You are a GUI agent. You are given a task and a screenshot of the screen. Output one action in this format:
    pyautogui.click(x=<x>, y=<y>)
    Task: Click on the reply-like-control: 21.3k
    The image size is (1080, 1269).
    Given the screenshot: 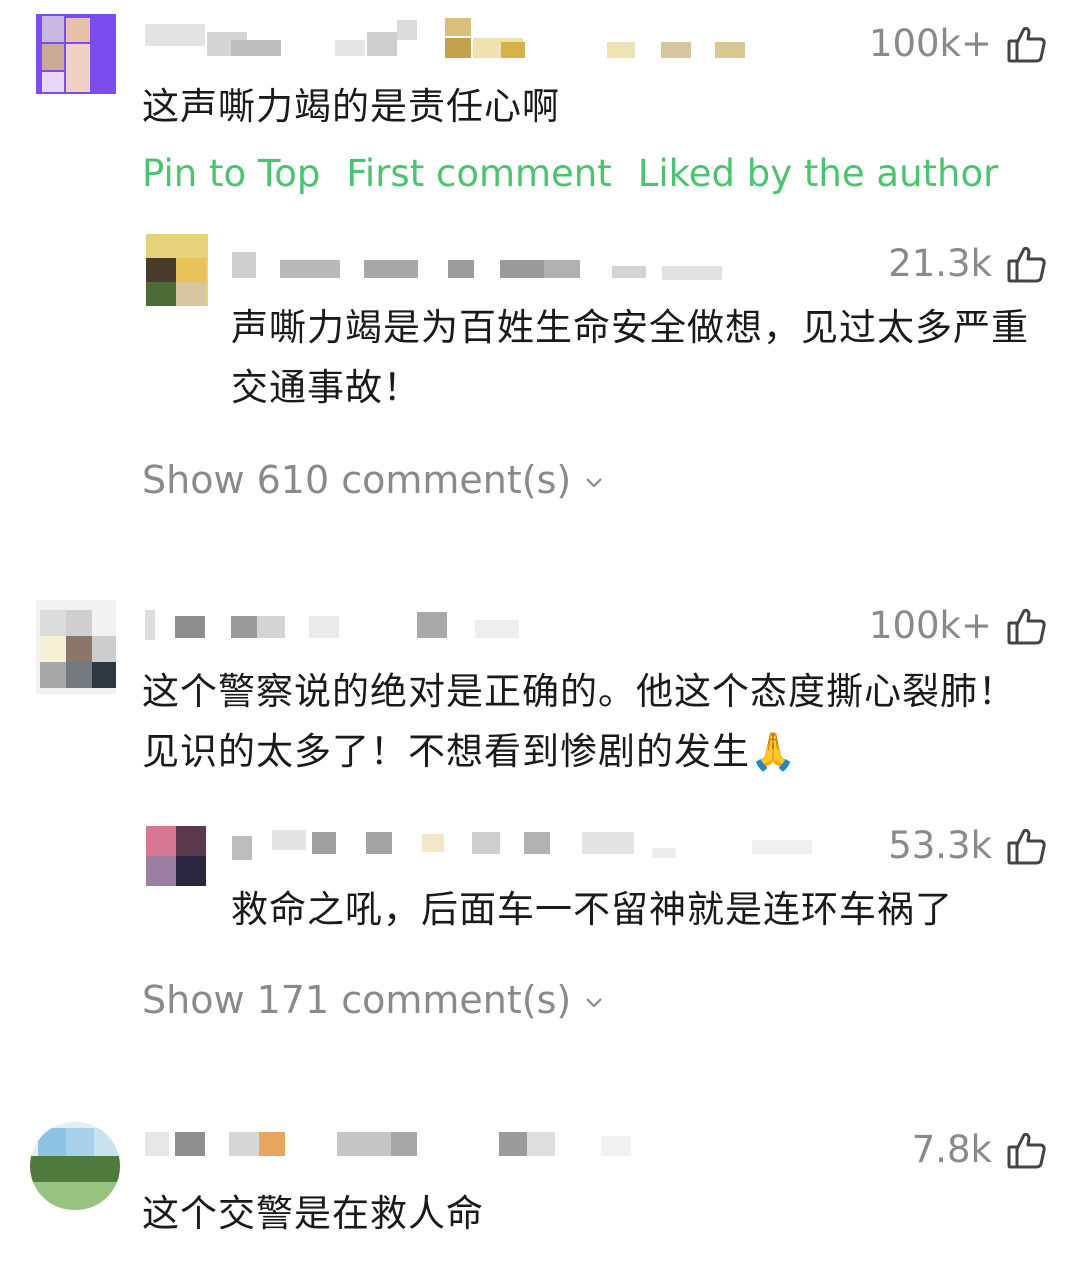 What is the action you would take?
    pyautogui.click(x=968, y=263)
    